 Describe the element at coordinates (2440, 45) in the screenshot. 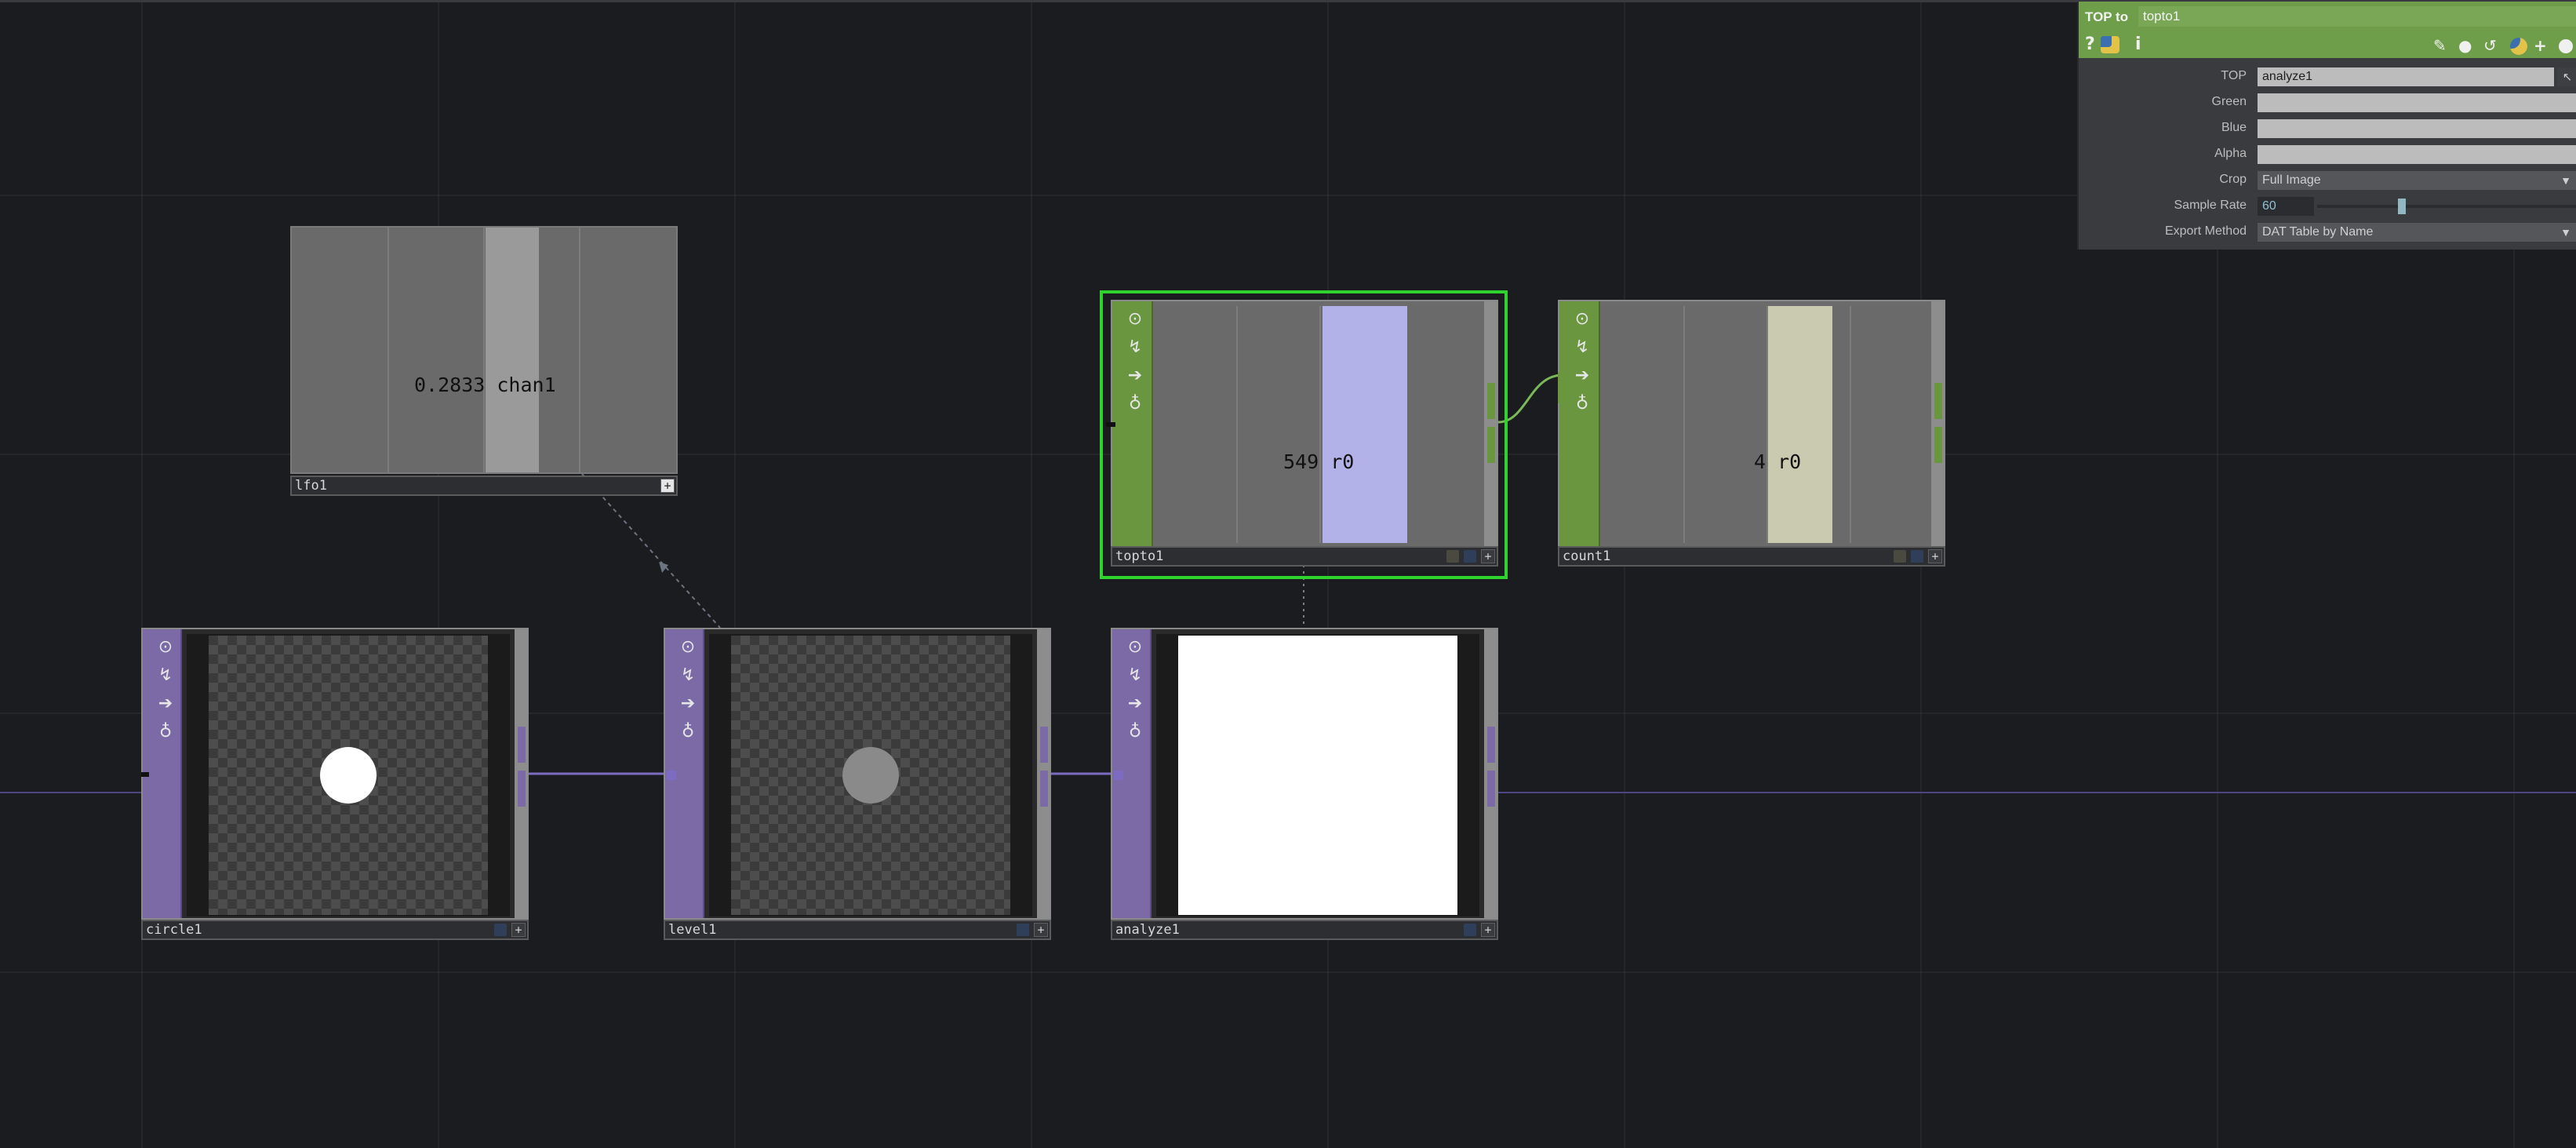

I see `edit-icon: ✎` at that location.